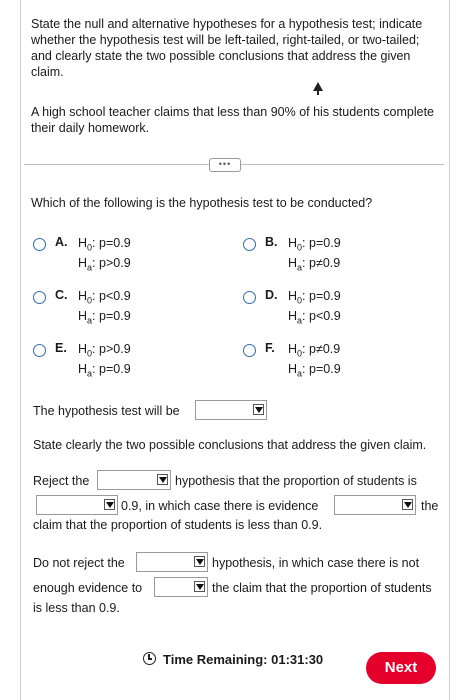 The width and height of the screenshot is (459, 700). I want to click on option-letter: B., so click(271, 242).